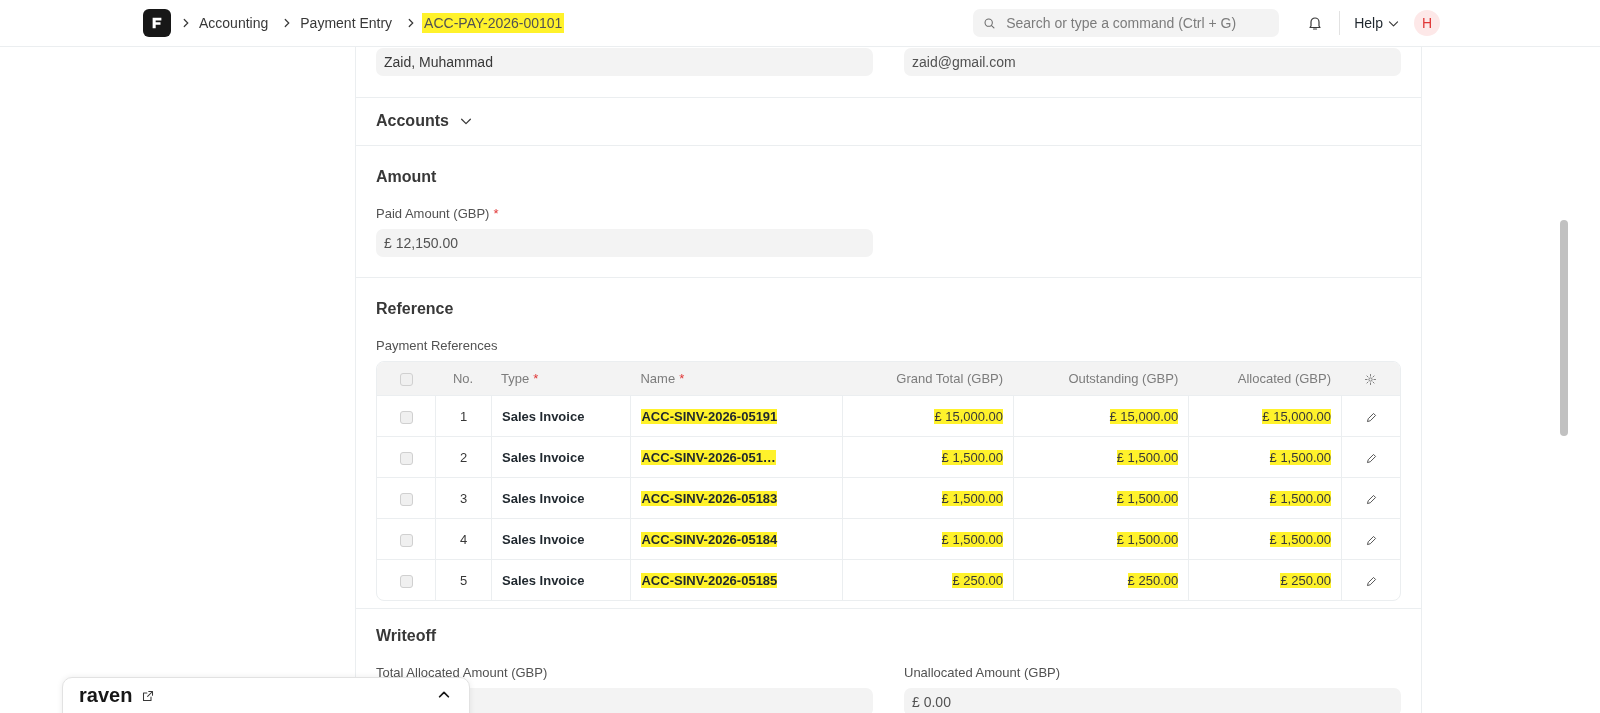 This screenshot has height=713, width=1600. Describe the element at coordinates (1427, 23) in the screenshot. I see `user-avatar: H` at that location.